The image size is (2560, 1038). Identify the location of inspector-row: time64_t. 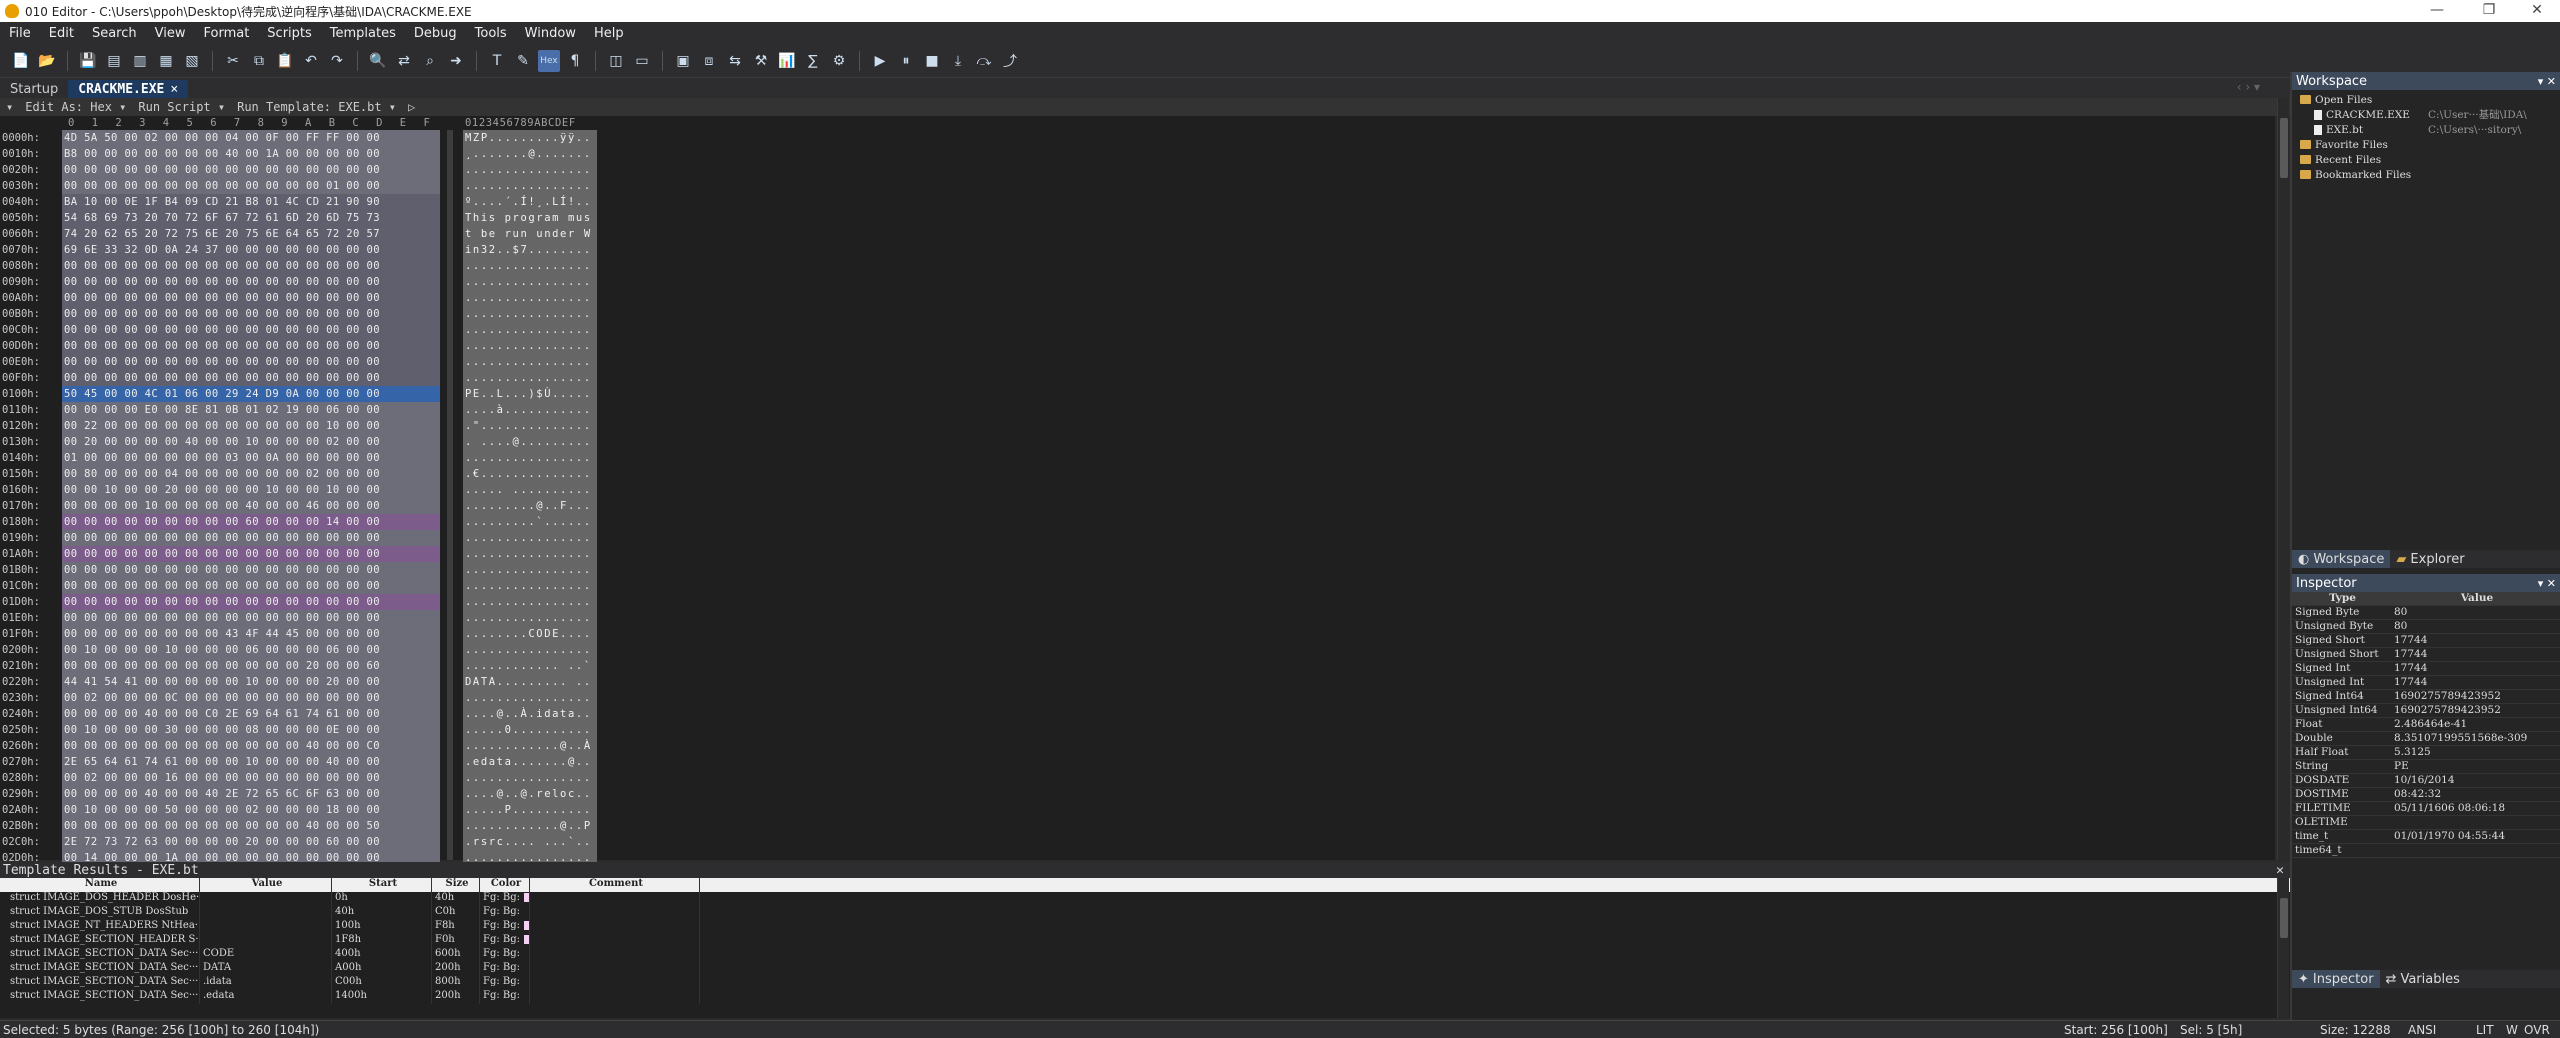
(2426, 851).